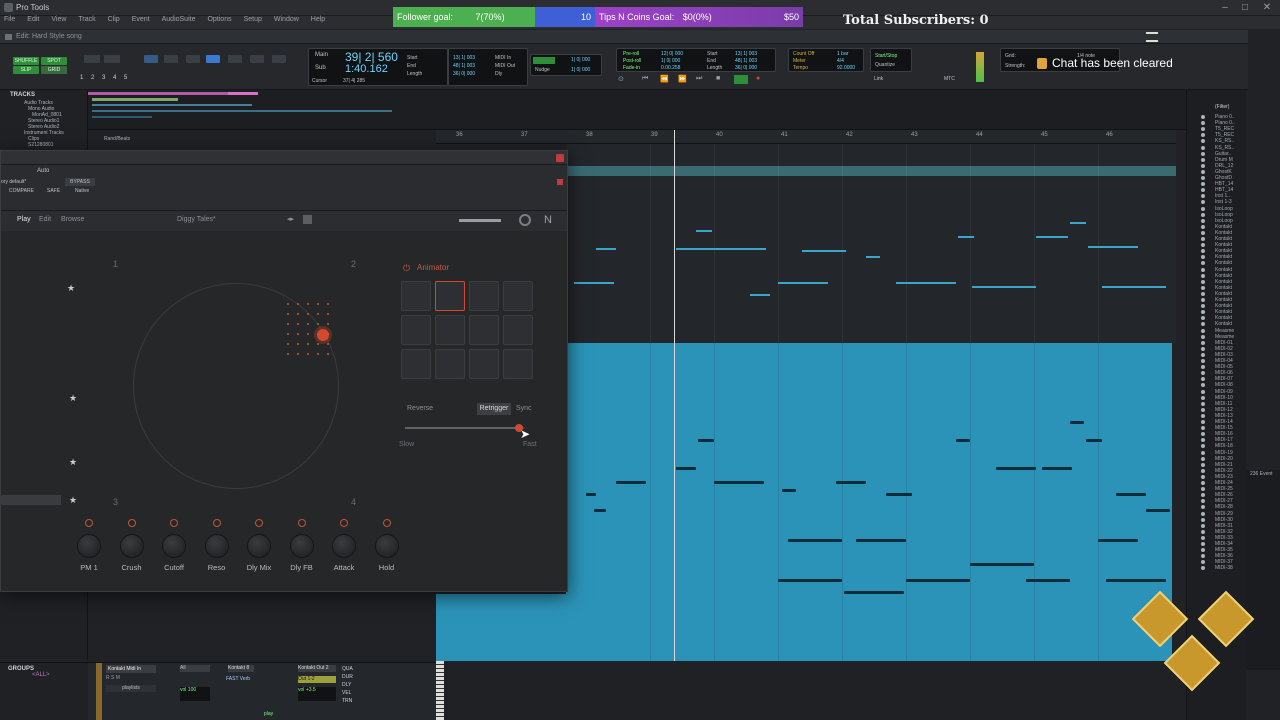 This screenshot has width=1280, height=720. I want to click on zigzag-shape-icon, so click(450, 330).